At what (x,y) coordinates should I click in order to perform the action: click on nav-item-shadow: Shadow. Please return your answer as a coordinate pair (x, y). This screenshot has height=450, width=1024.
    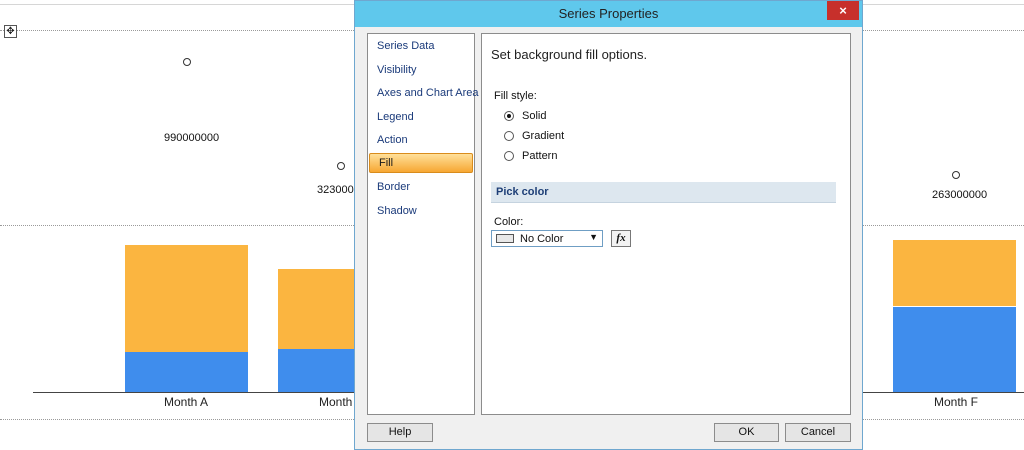
    Looking at the image, I should click on (397, 211).